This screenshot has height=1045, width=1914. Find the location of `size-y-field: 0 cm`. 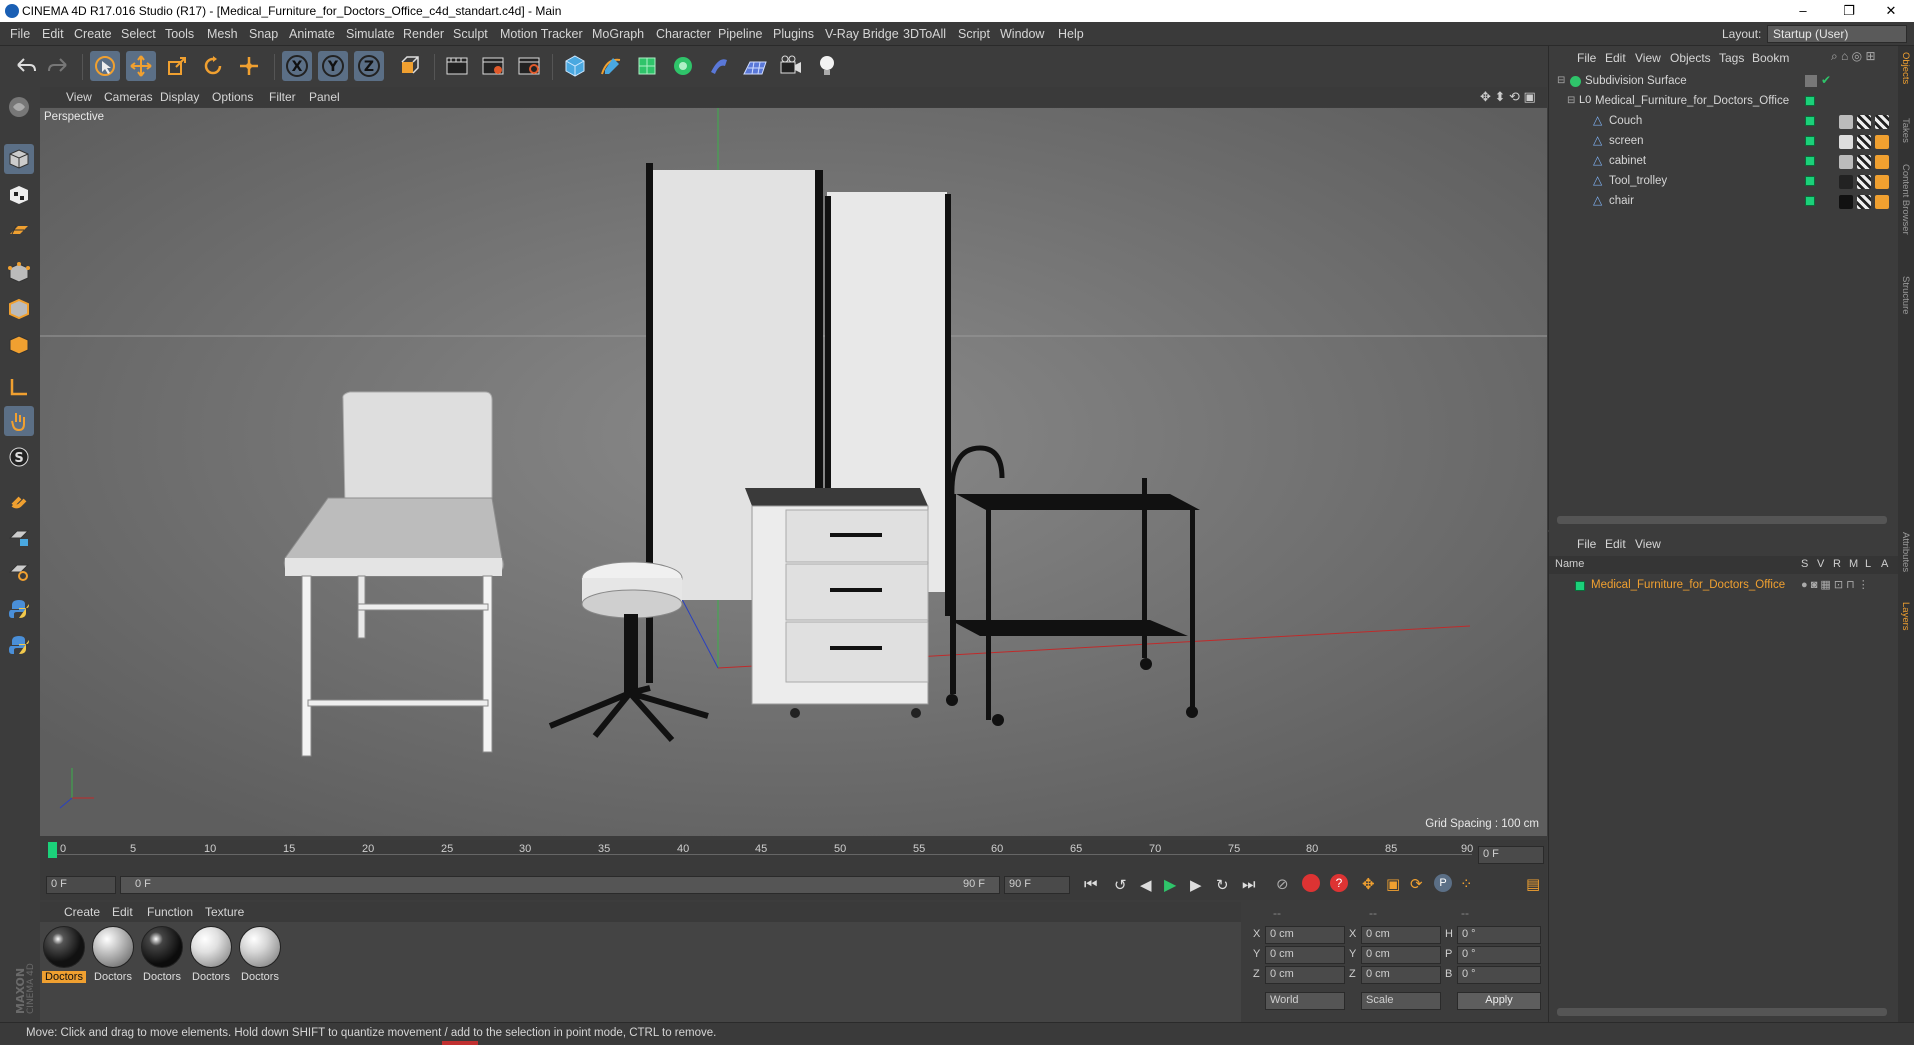

size-y-field: 0 cm is located at coordinates (1401, 955).